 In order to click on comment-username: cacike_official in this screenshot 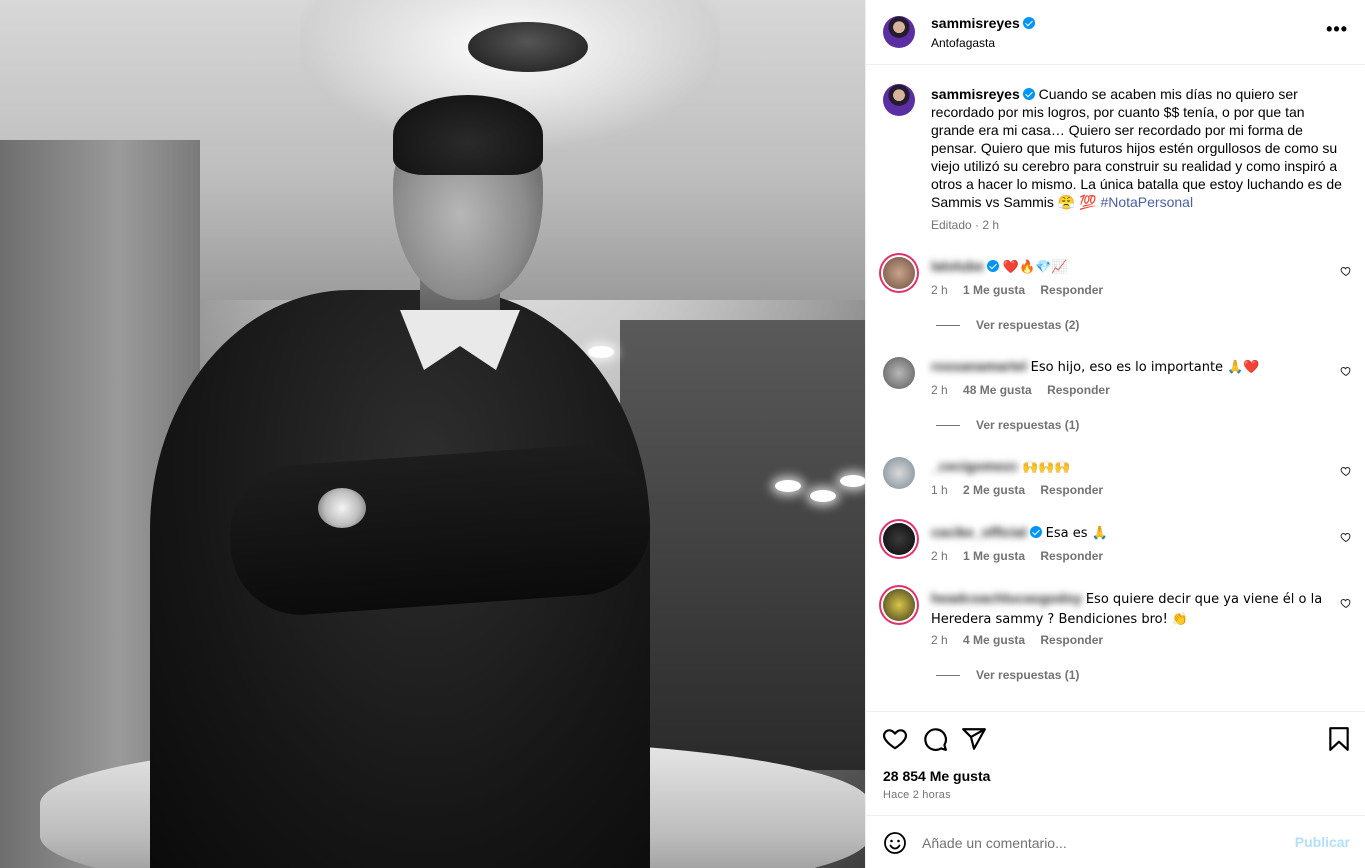, I will do `click(979, 532)`.